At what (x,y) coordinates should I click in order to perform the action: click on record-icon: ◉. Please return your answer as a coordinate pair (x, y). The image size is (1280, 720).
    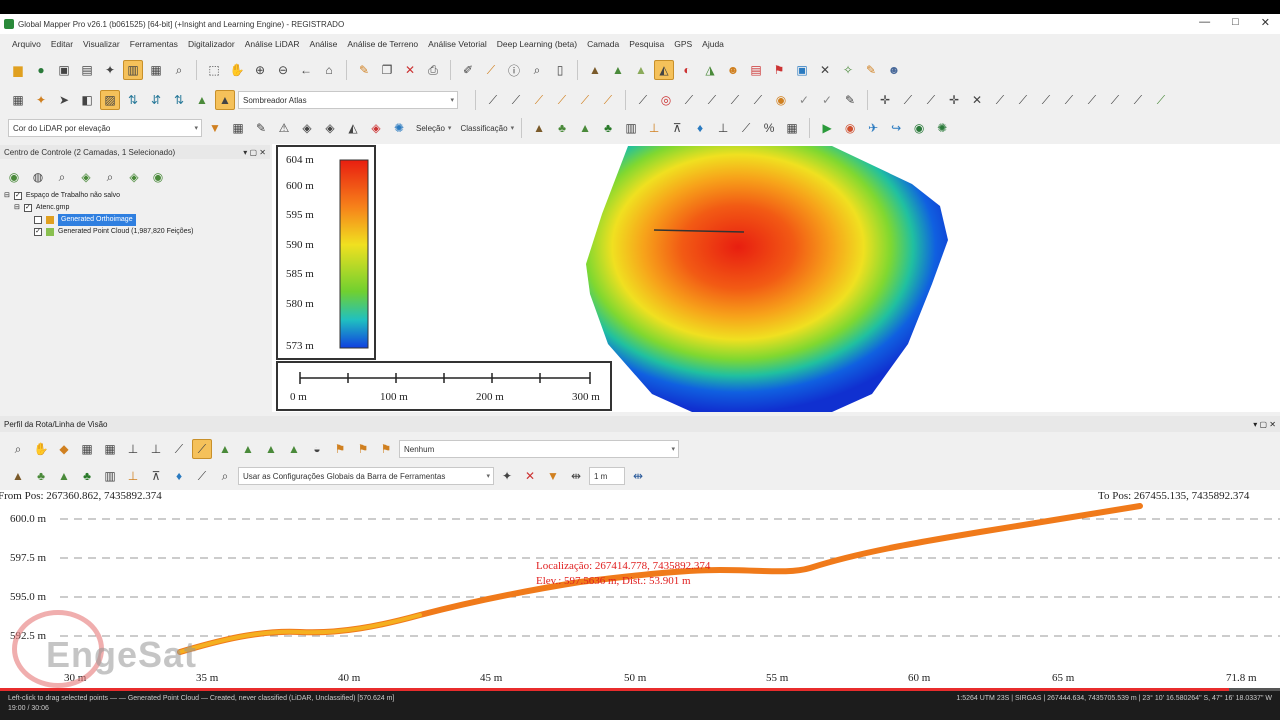
    Looking at the image, I should click on (919, 128).